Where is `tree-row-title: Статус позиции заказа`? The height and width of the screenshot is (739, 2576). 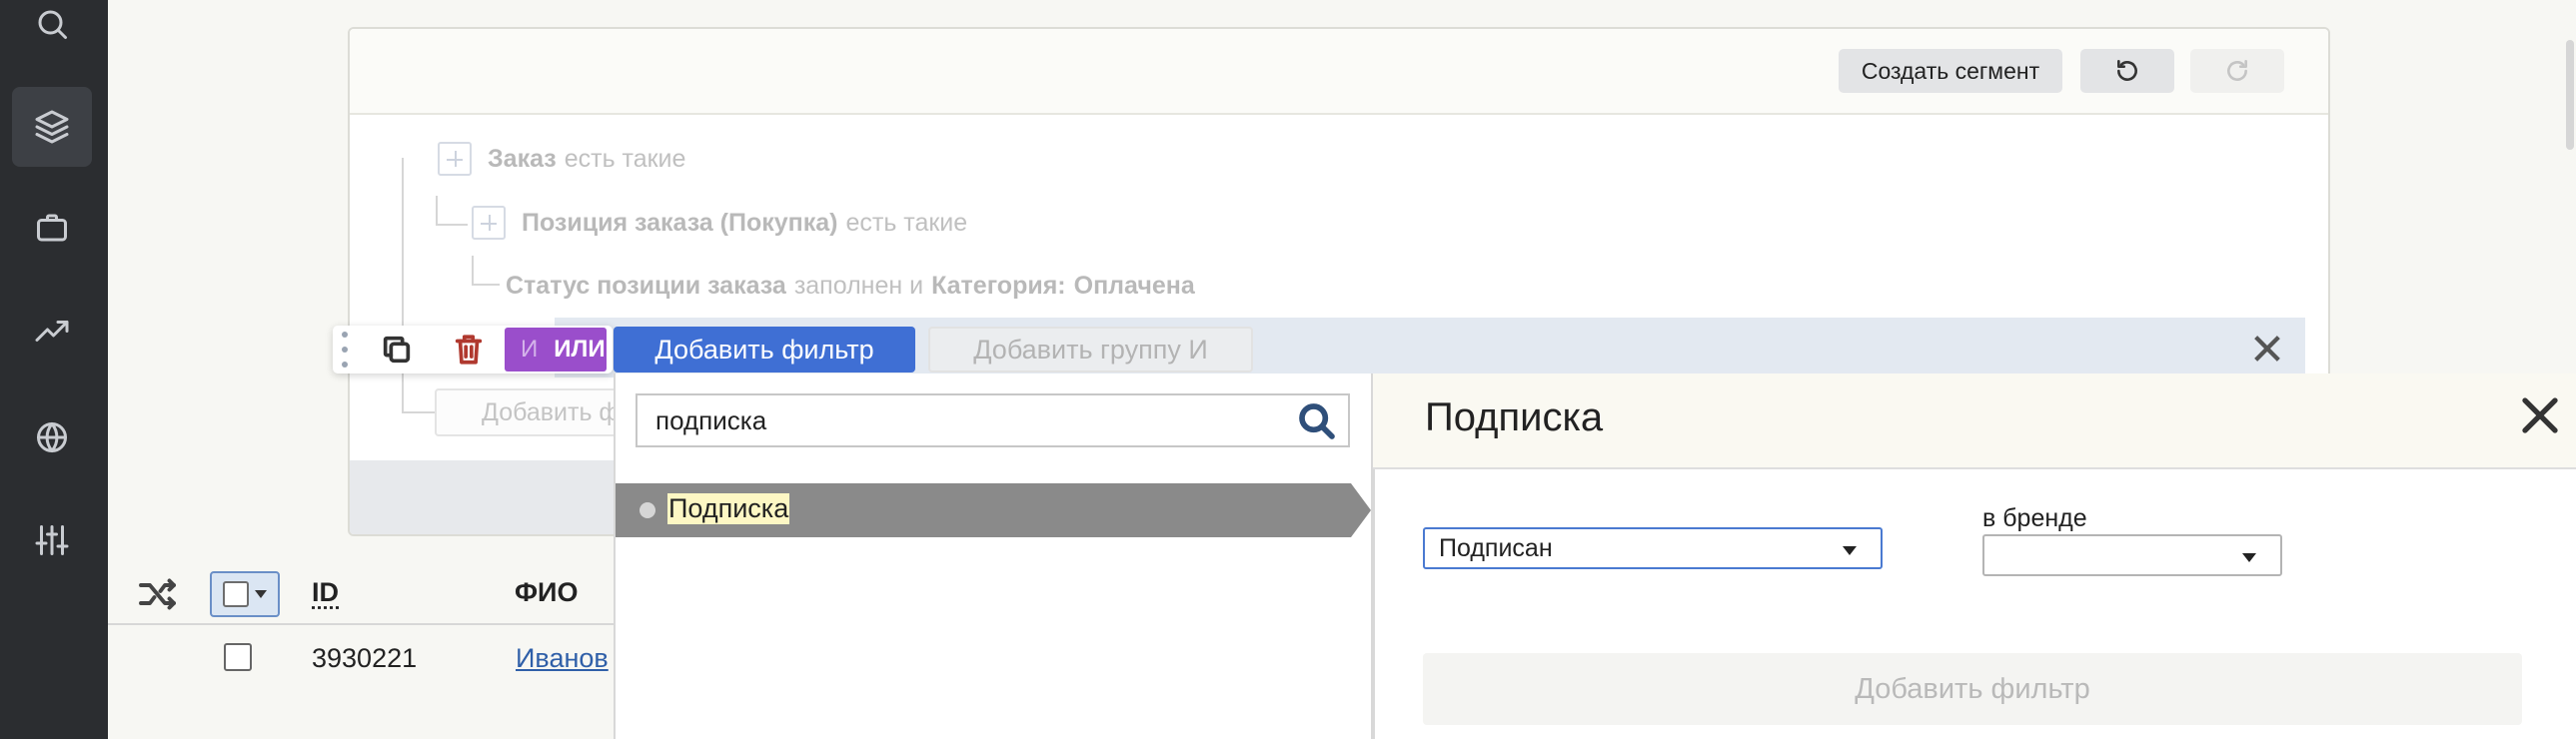
tree-row-title: Статус позиции заказа is located at coordinates (646, 286).